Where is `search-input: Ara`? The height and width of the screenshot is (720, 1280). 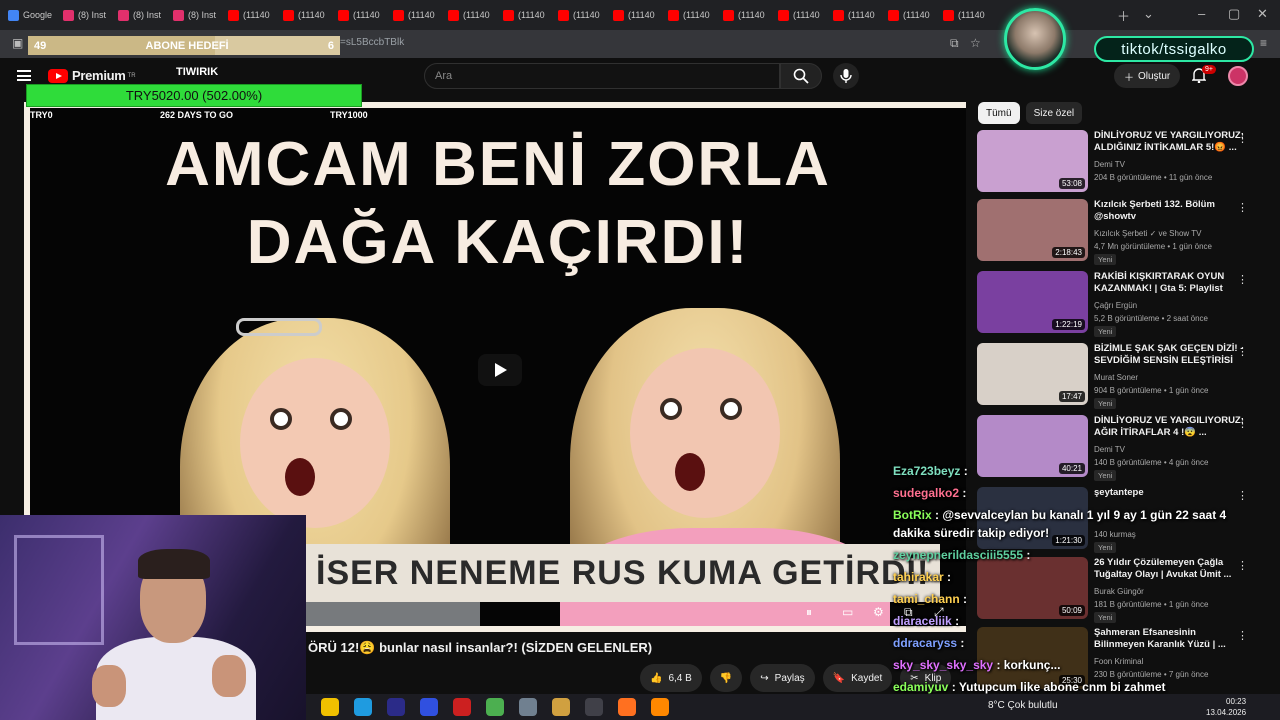
search-input: Ara is located at coordinates (602, 76).